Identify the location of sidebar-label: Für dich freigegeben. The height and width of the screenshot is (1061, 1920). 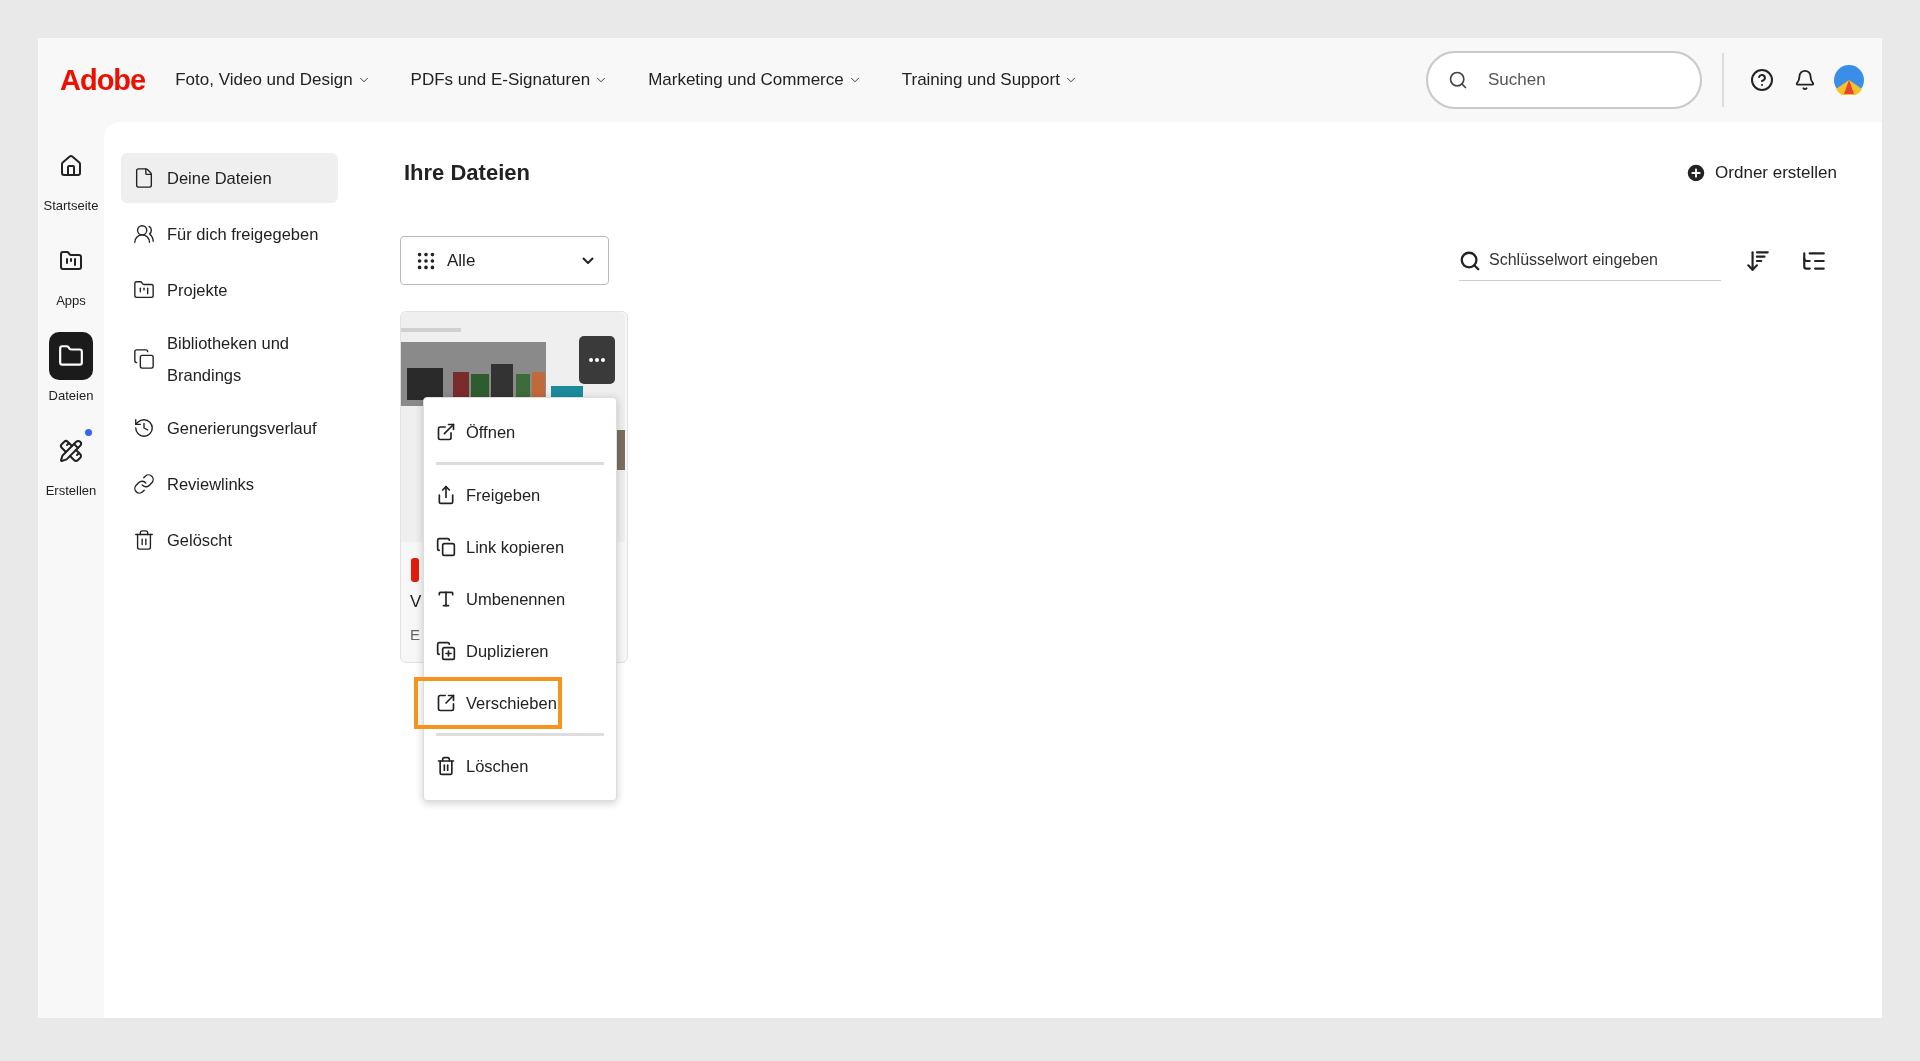
(243, 234).